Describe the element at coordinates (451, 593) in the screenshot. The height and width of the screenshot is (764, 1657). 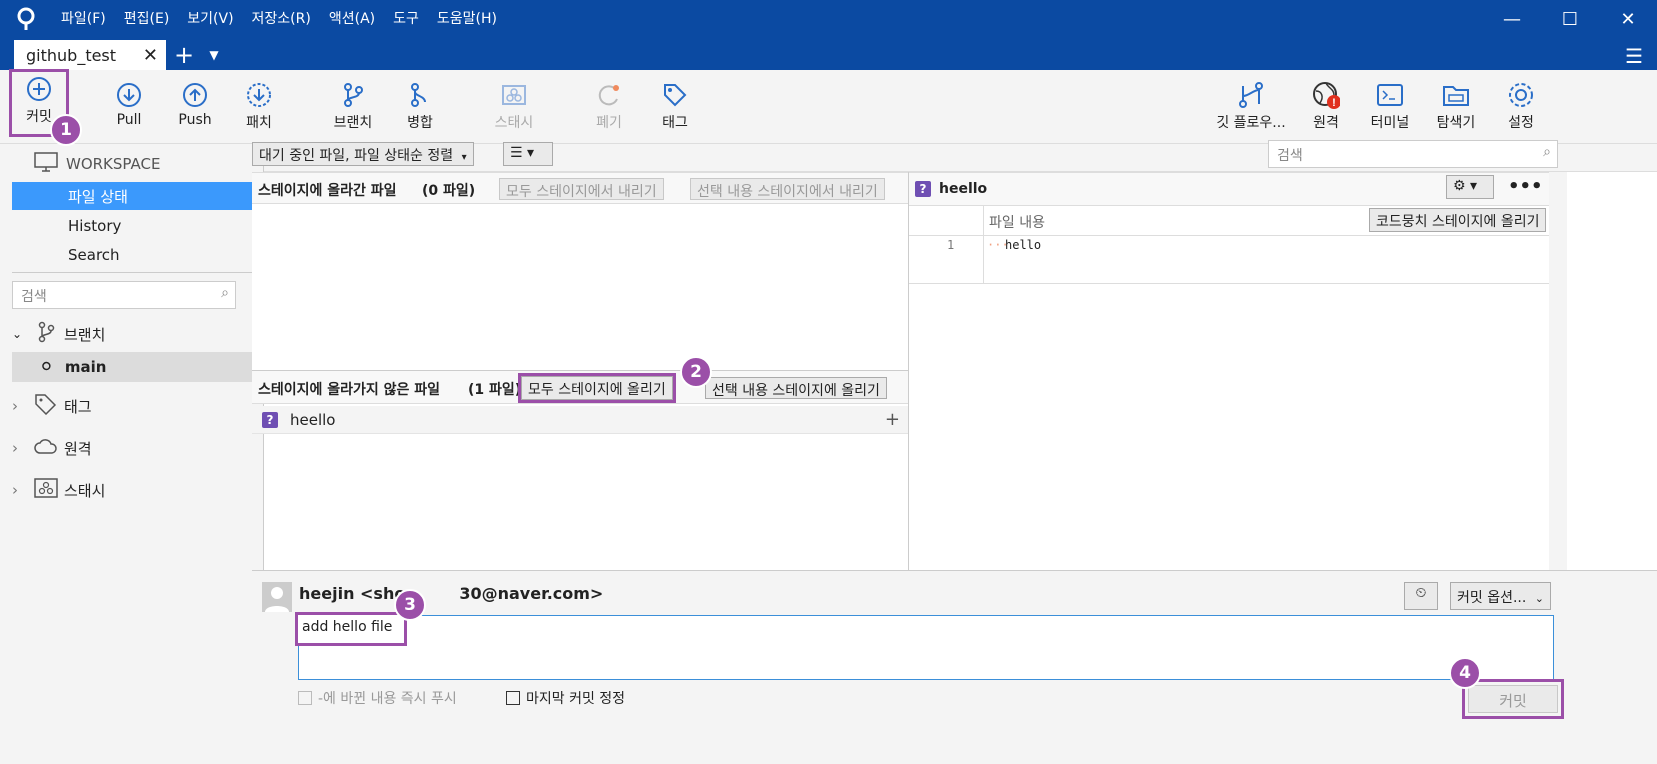
I see `commit-author: heejin <sho 30@naver.com>` at that location.